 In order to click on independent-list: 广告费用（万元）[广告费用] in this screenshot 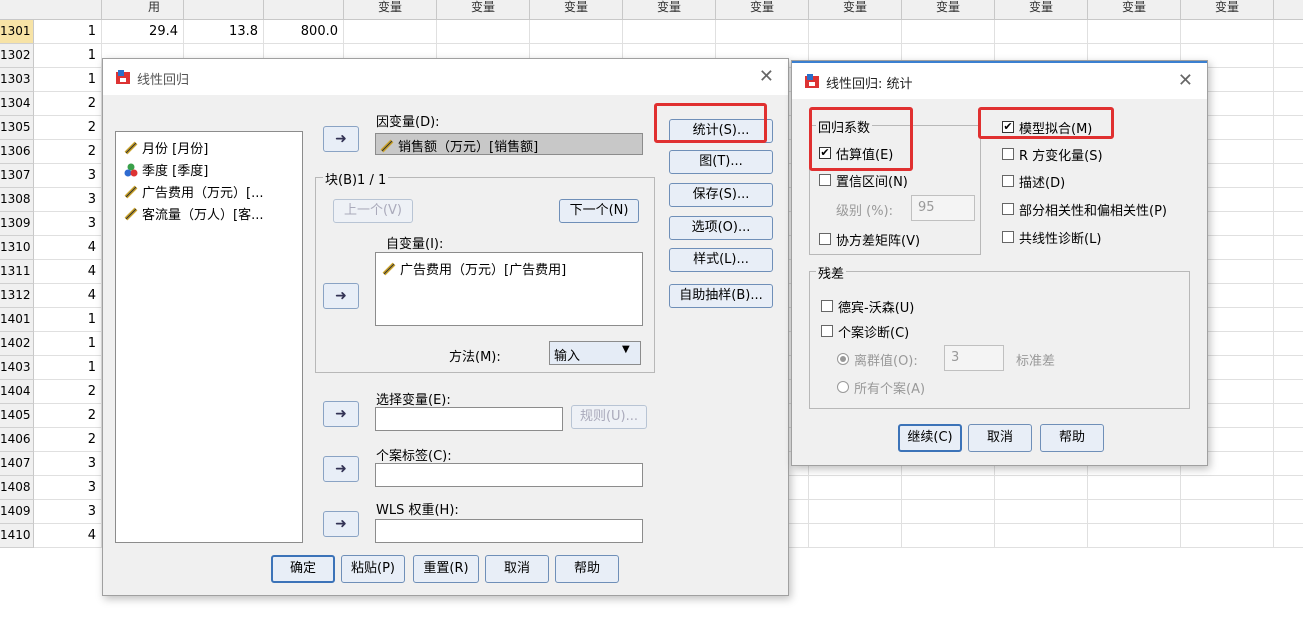, I will do `click(509, 289)`.